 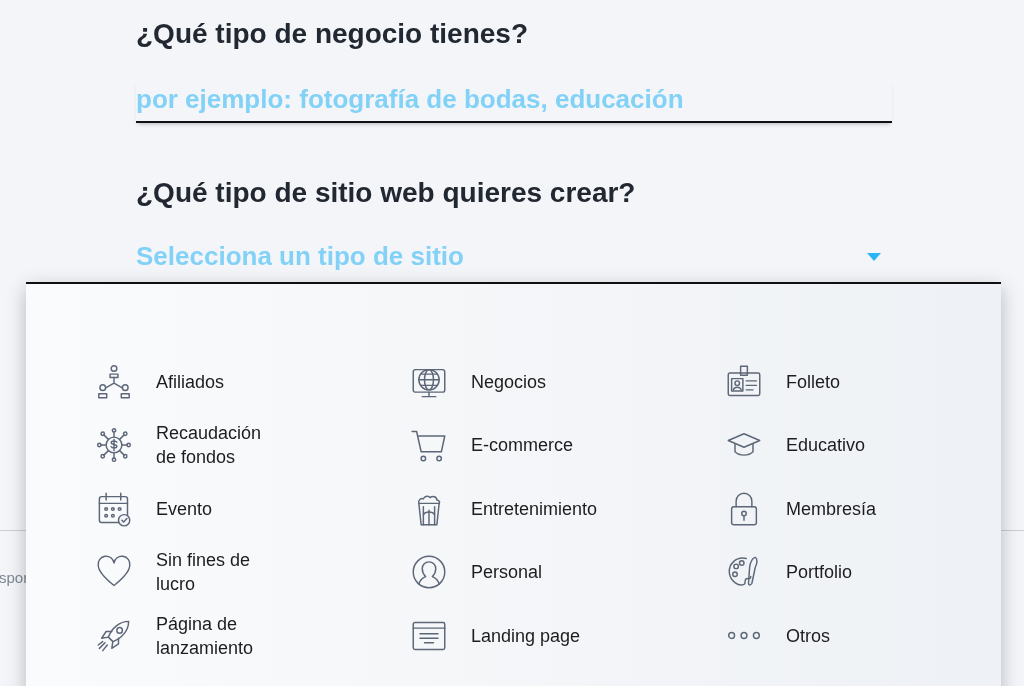 I want to click on site-type-option: Otros, so click(x=856, y=635).